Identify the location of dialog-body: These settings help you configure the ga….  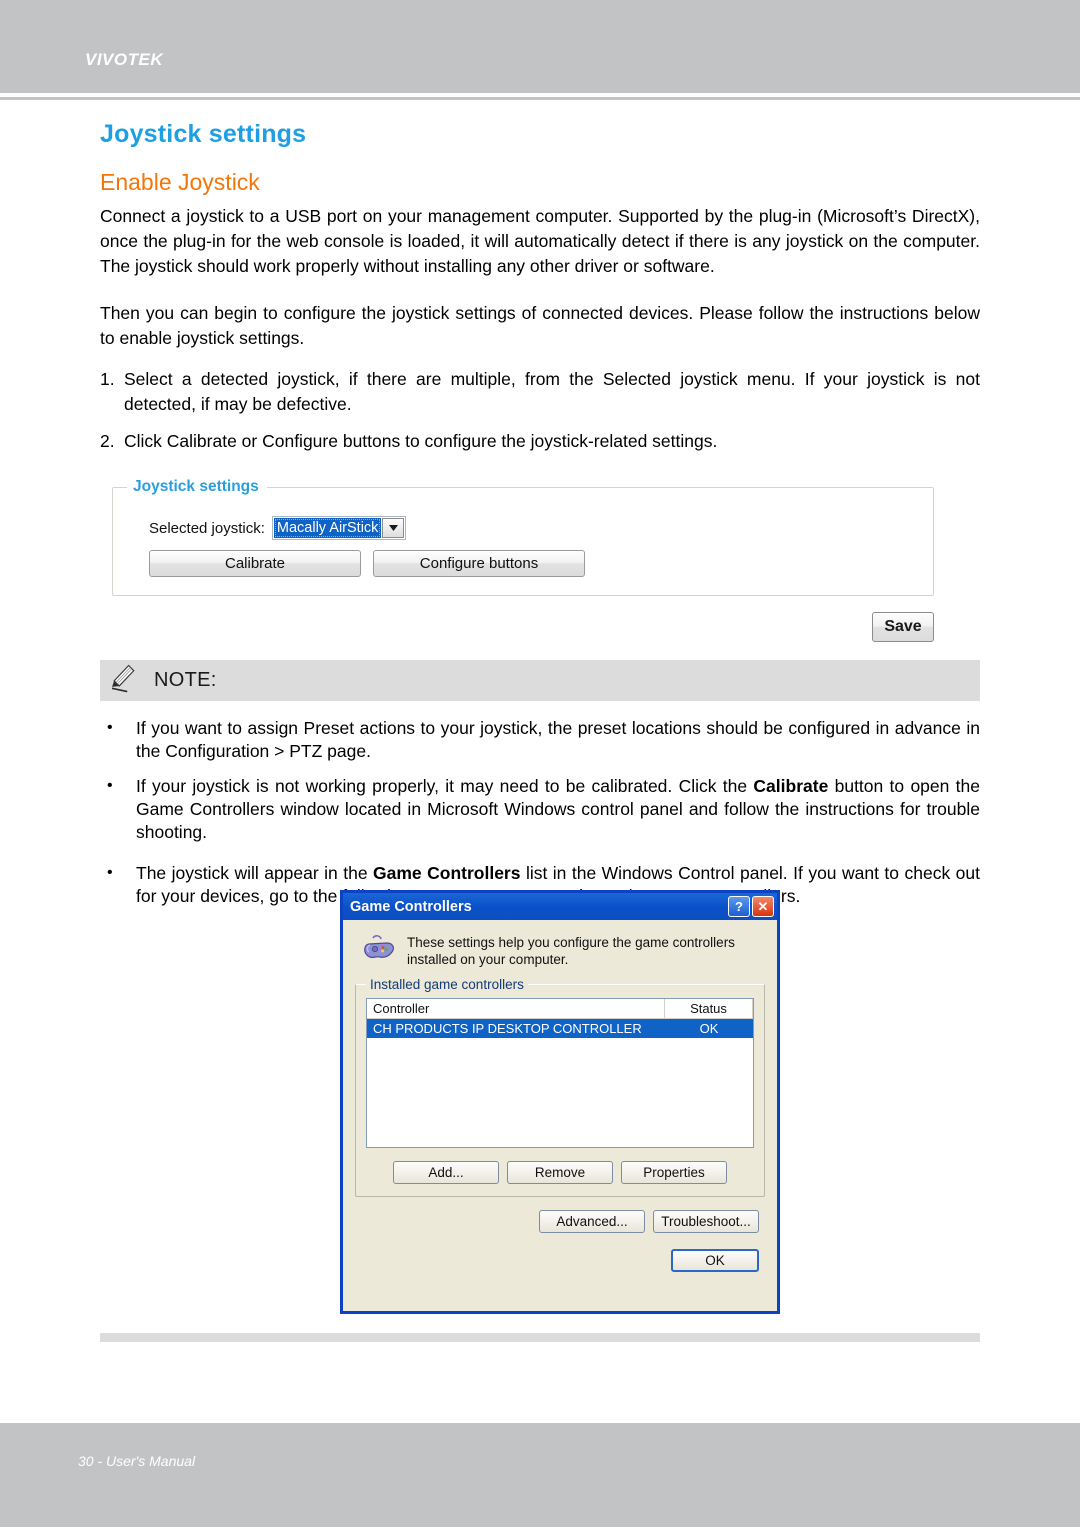
(560, 1100).